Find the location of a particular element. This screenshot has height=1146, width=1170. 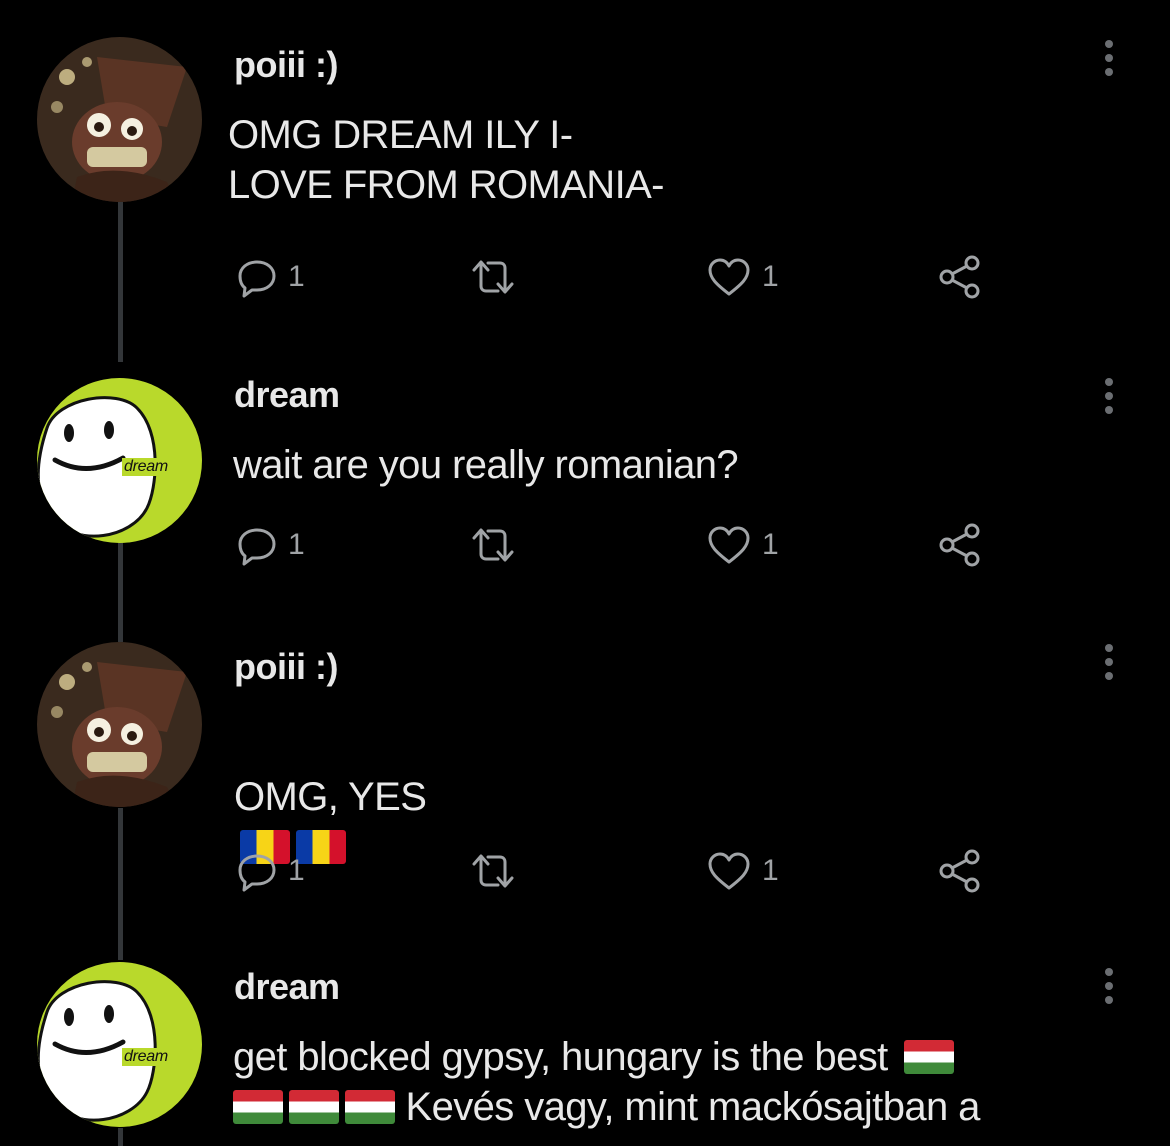

post-text-line: get blocked gypsy, hungary is the best is located at coordinates (606, 1057).